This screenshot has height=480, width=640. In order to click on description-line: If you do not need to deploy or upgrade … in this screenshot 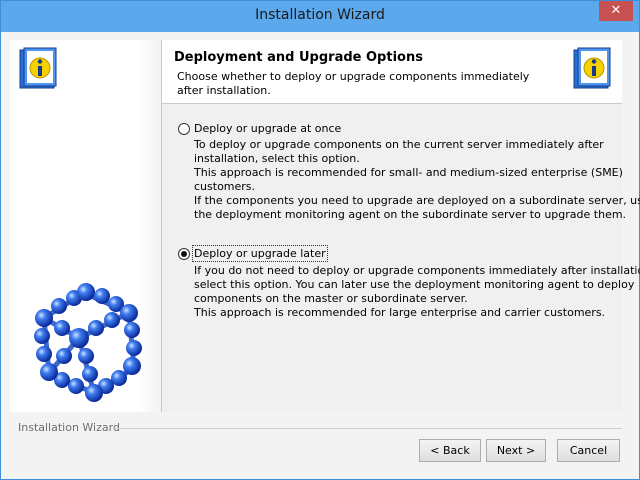, I will do `click(417, 270)`.